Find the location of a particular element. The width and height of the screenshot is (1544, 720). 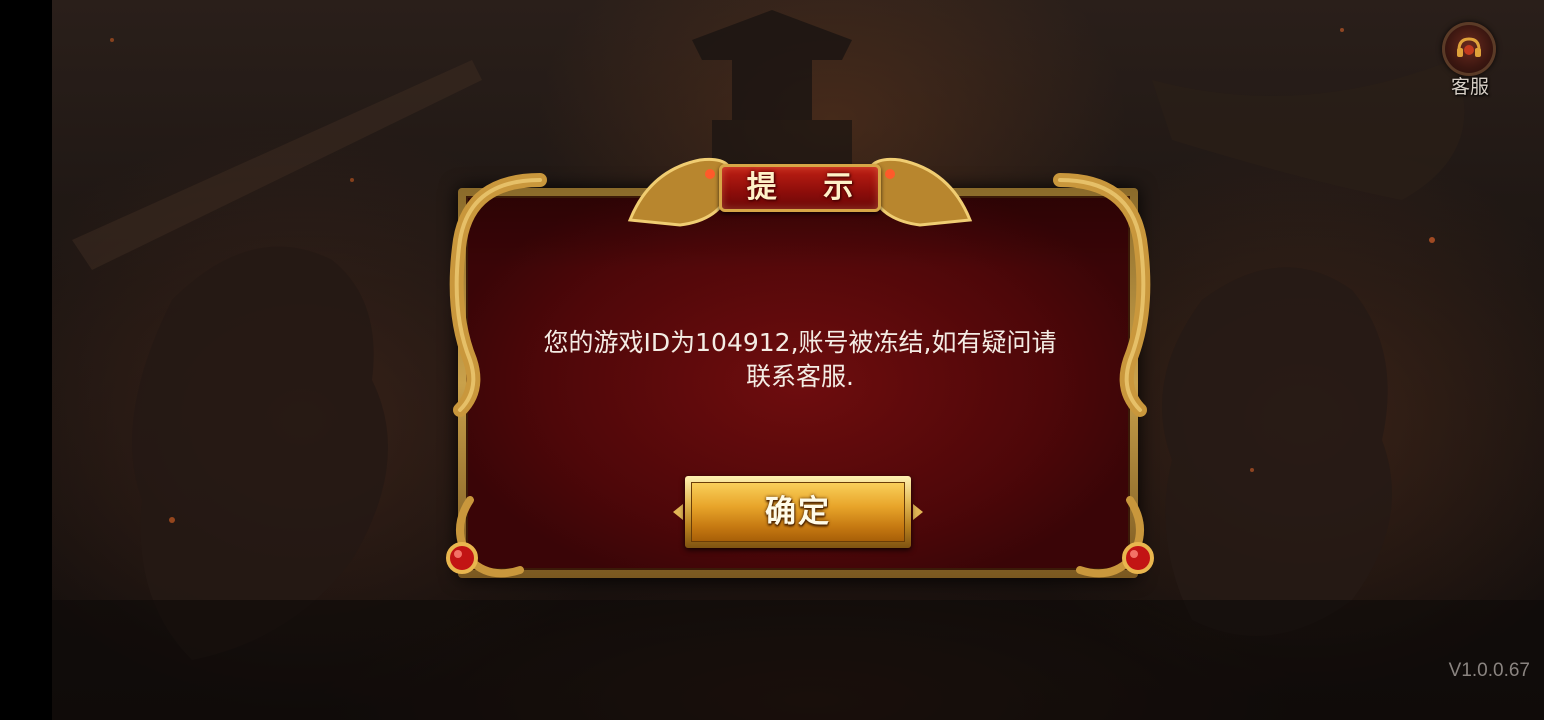

message-line-2: 联系客服. is located at coordinates (800, 376).